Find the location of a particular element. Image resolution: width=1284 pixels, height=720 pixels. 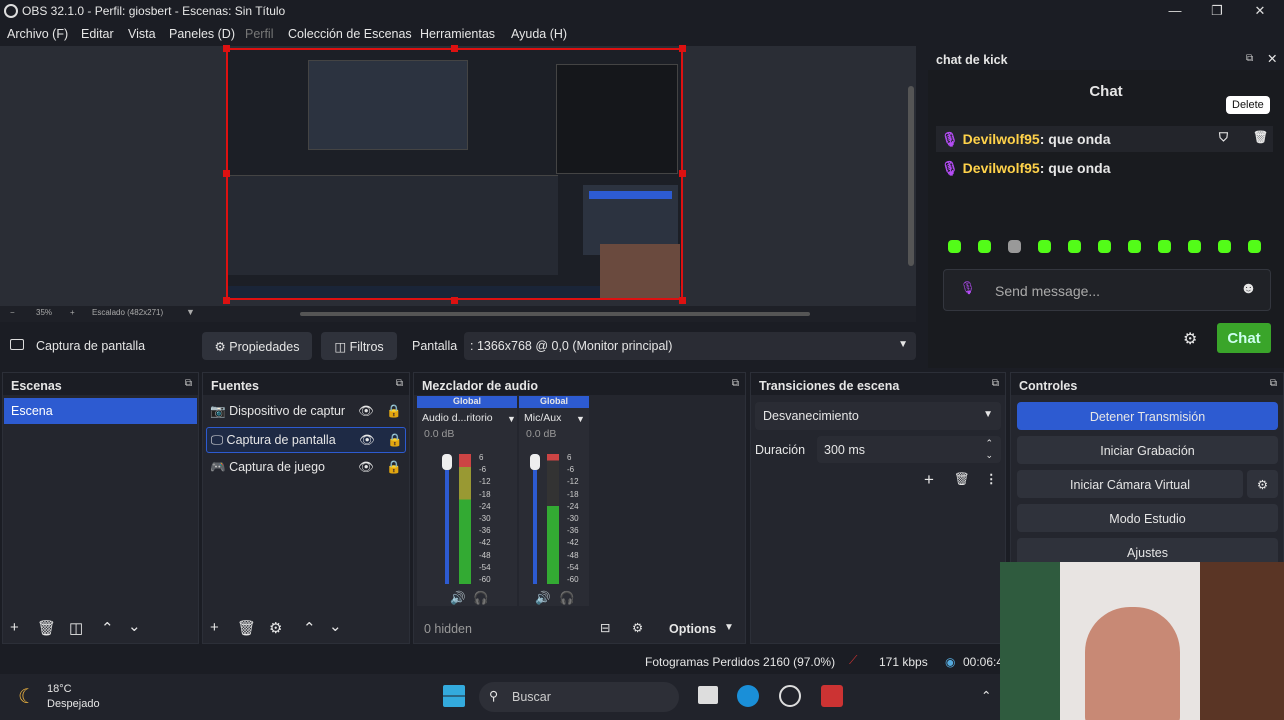

filters-button: ◫ Filtros is located at coordinates (359, 346).